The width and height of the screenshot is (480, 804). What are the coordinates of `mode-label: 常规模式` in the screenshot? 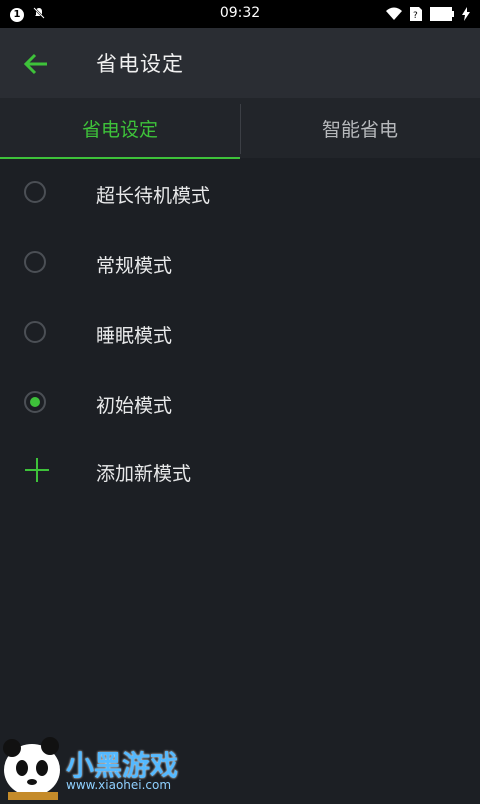 It's located at (134, 266).